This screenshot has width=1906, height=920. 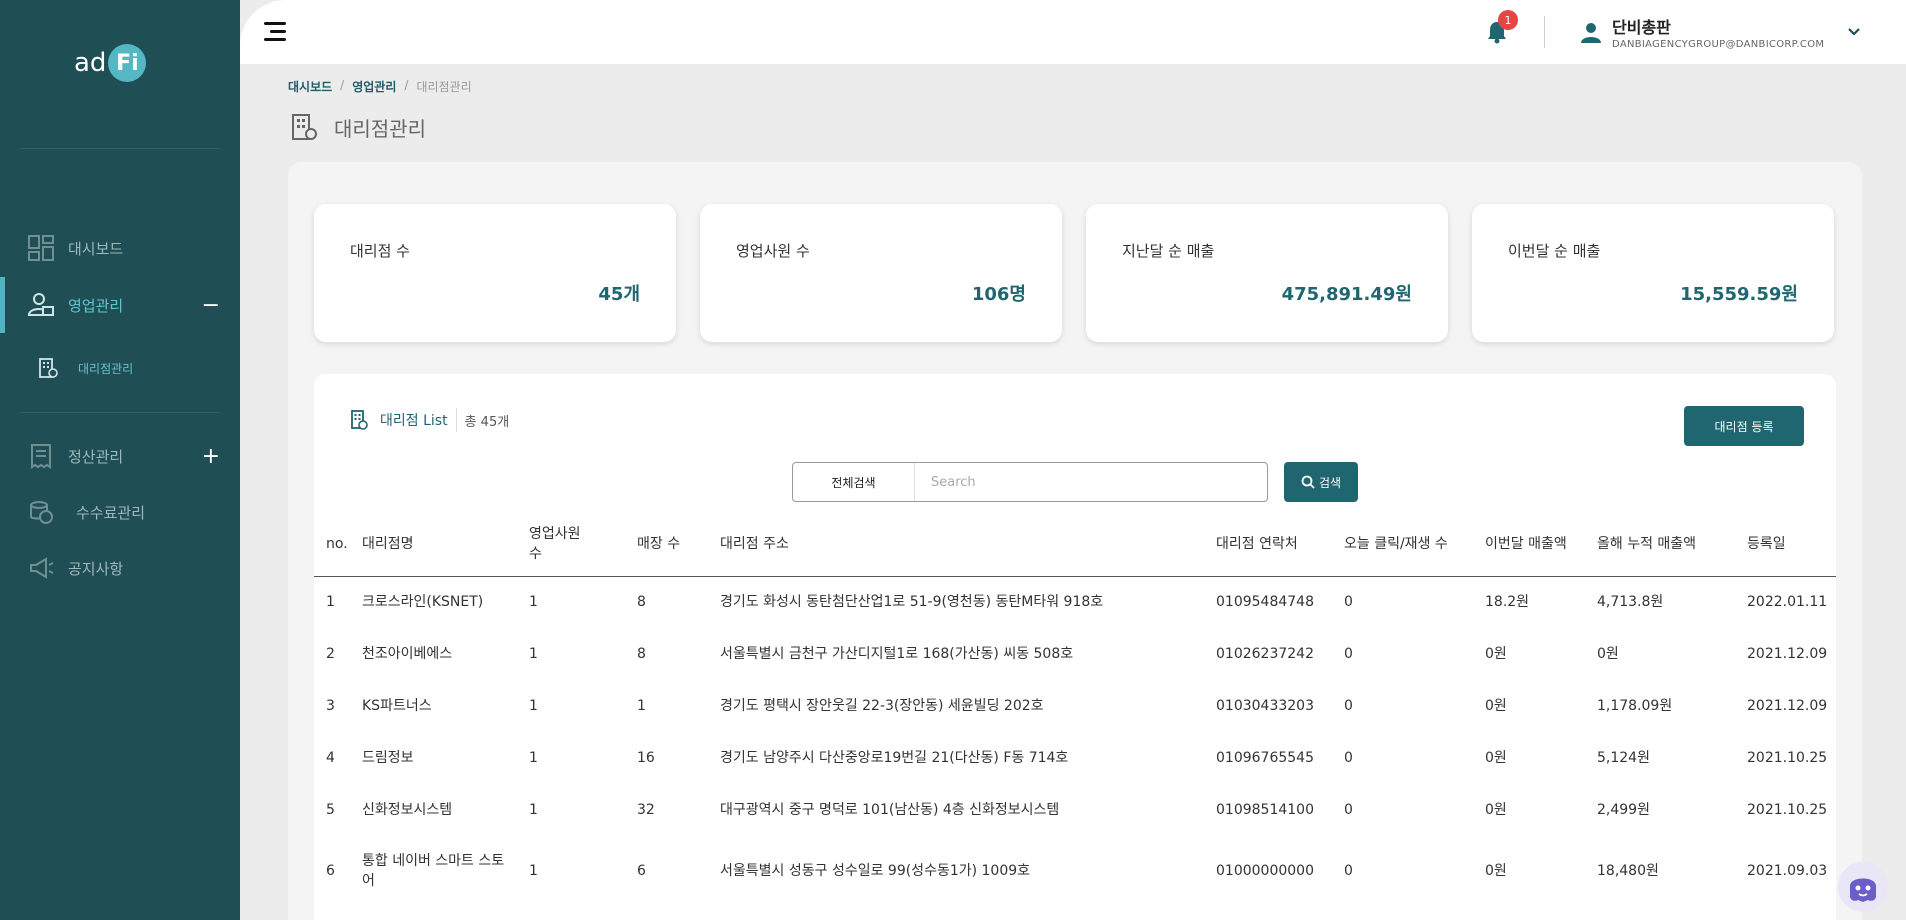 What do you see at coordinates (120, 248) in the screenshot?
I see `sidebar-item-dashboard: 대시보드` at bounding box center [120, 248].